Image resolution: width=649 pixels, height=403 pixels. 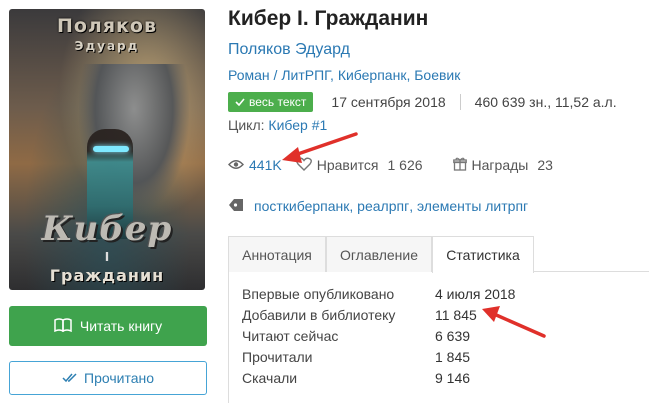 I want to click on genre-link: ЛитРПГ, so click(x=305, y=75).